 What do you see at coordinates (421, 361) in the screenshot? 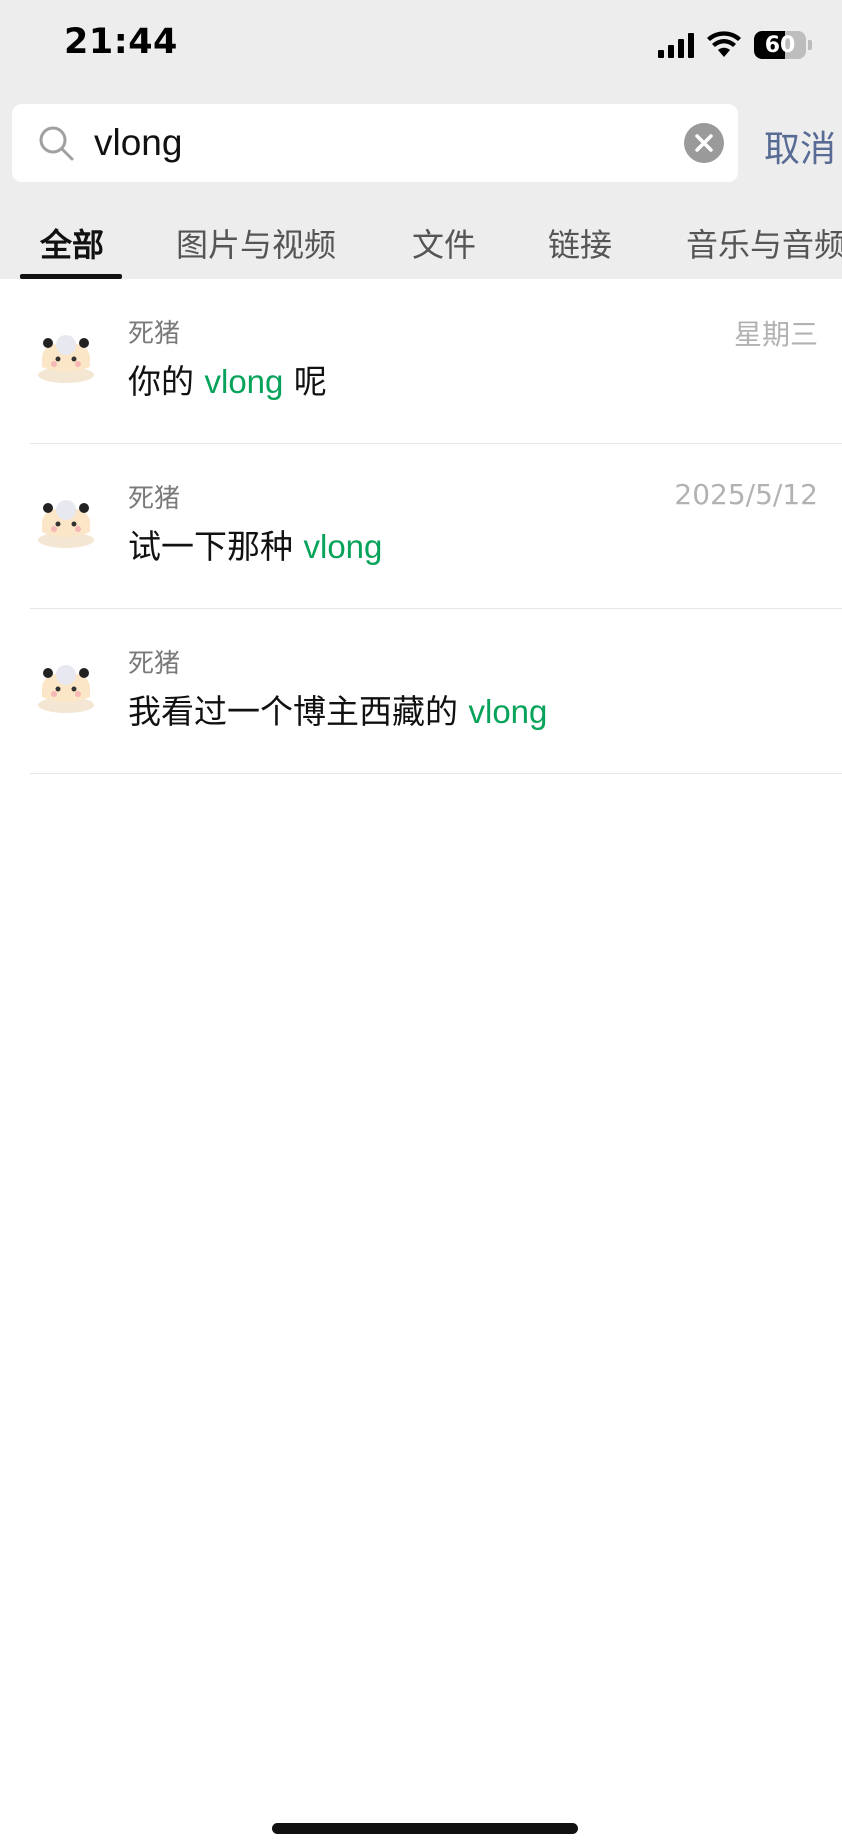
I see `list-item: 死猪 星期三 你的 vlong 呢` at bounding box center [421, 361].